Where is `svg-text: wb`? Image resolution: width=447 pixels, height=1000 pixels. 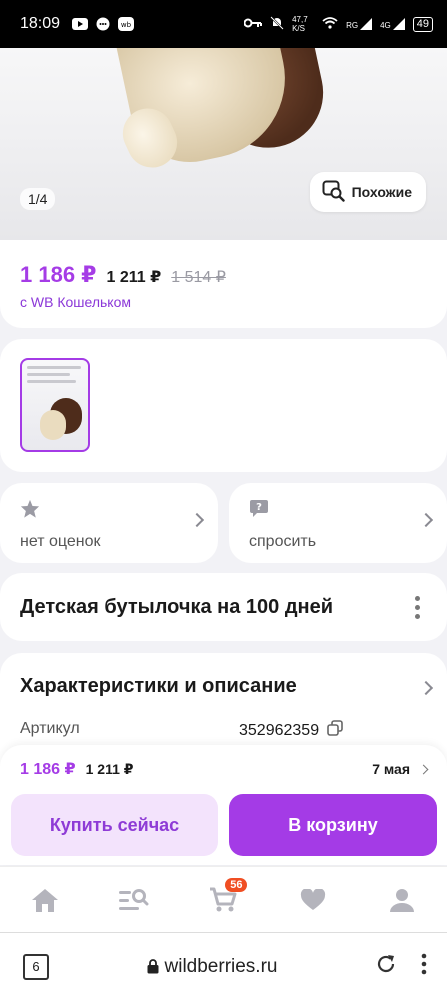
svg-text: wb is located at coordinates (126, 25).